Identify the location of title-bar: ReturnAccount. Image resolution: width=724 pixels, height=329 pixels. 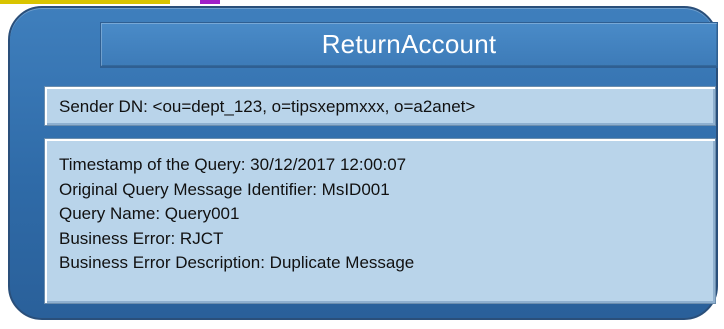
(409, 45).